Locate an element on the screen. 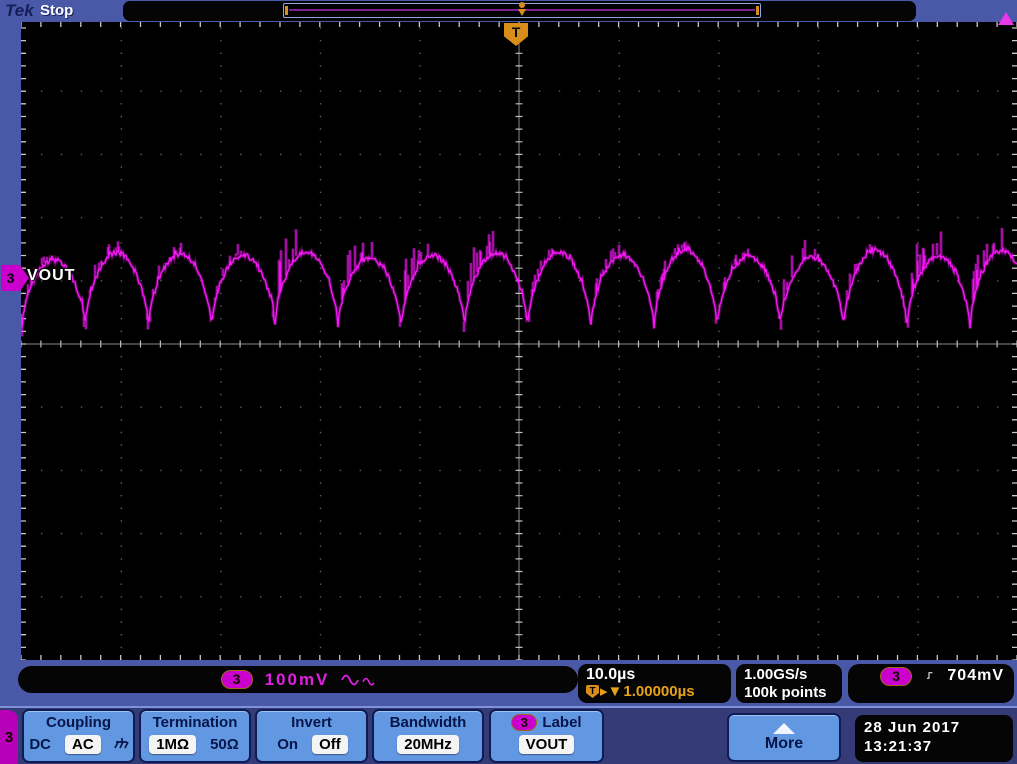  top-status-bar: Tek Stop is located at coordinates (508, 11).